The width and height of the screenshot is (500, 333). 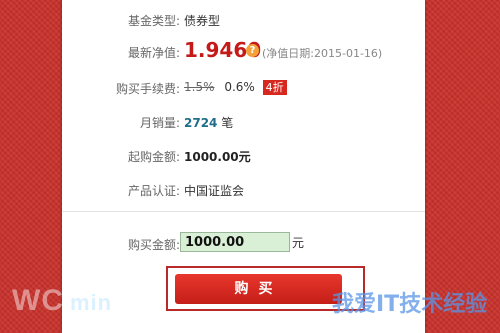 What do you see at coordinates (202, 21) in the screenshot?
I see `fund-type-value: 债券型` at bounding box center [202, 21].